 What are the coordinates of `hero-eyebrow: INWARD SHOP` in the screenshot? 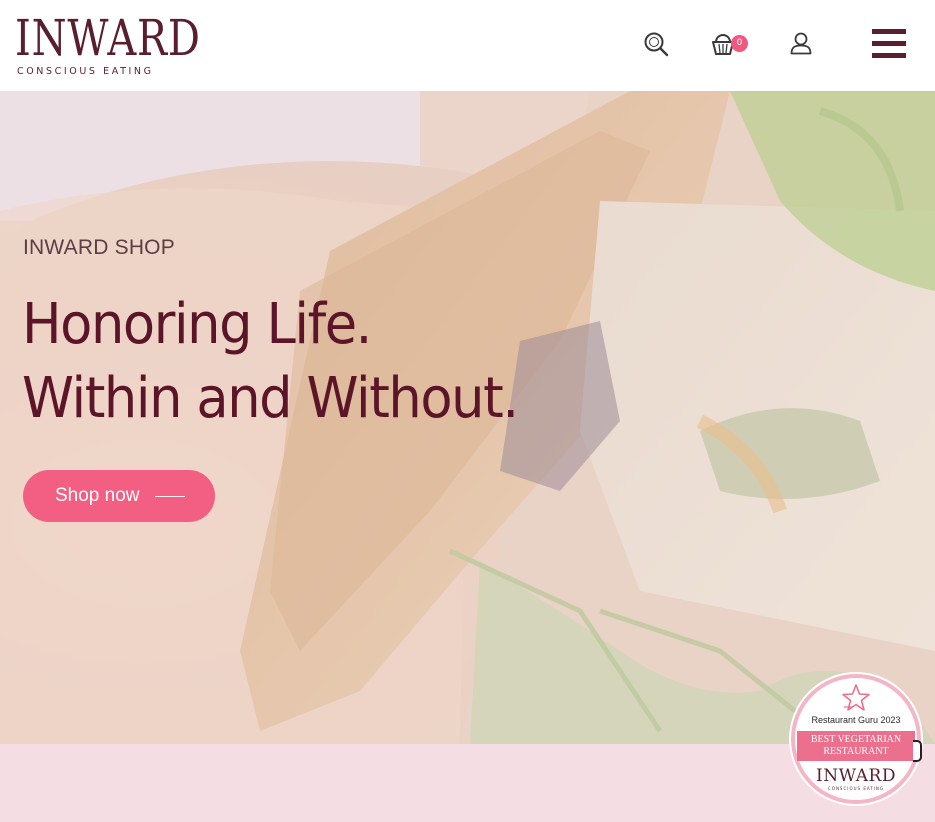 It's located at (99, 247).